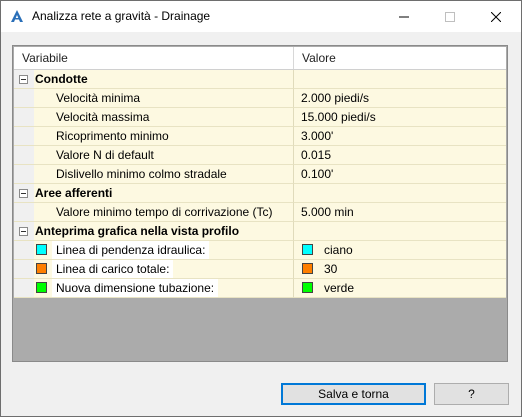  I want to click on color-value-cell: verde, so click(400, 288).